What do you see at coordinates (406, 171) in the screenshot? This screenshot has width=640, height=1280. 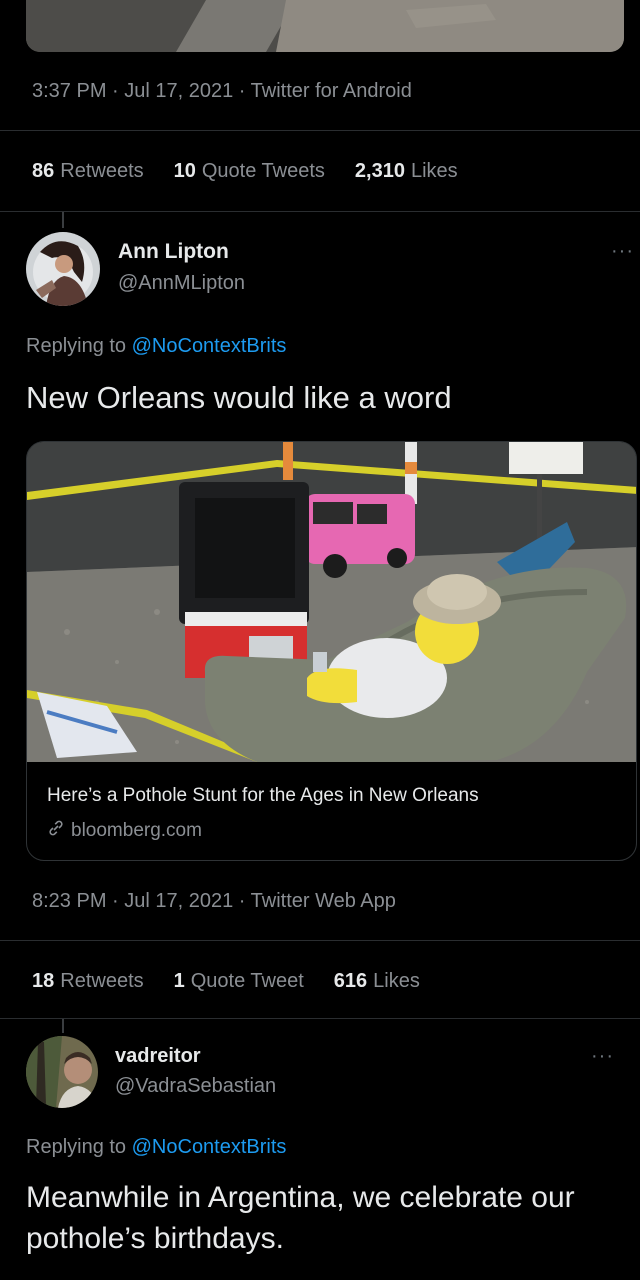 I see `likes-stat: 2,310 Likes` at bounding box center [406, 171].